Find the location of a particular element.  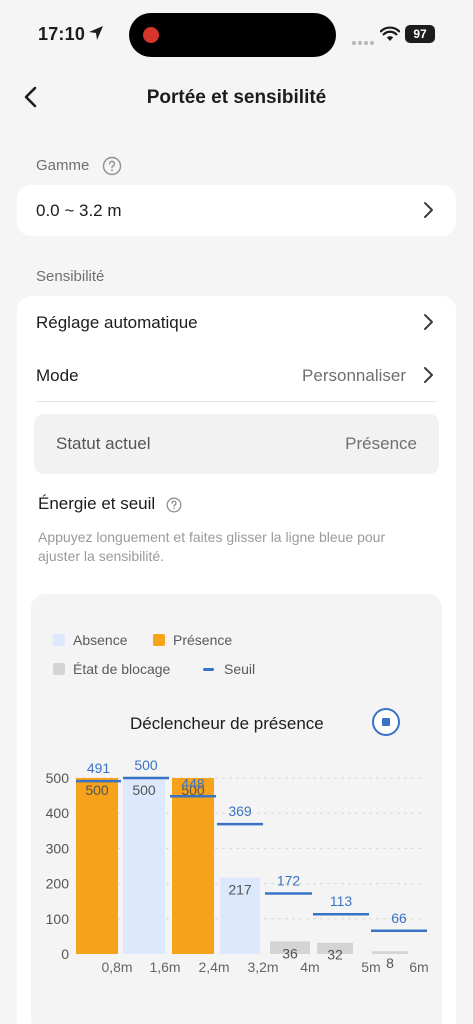

current-status-value: Présence is located at coordinates (381, 443).